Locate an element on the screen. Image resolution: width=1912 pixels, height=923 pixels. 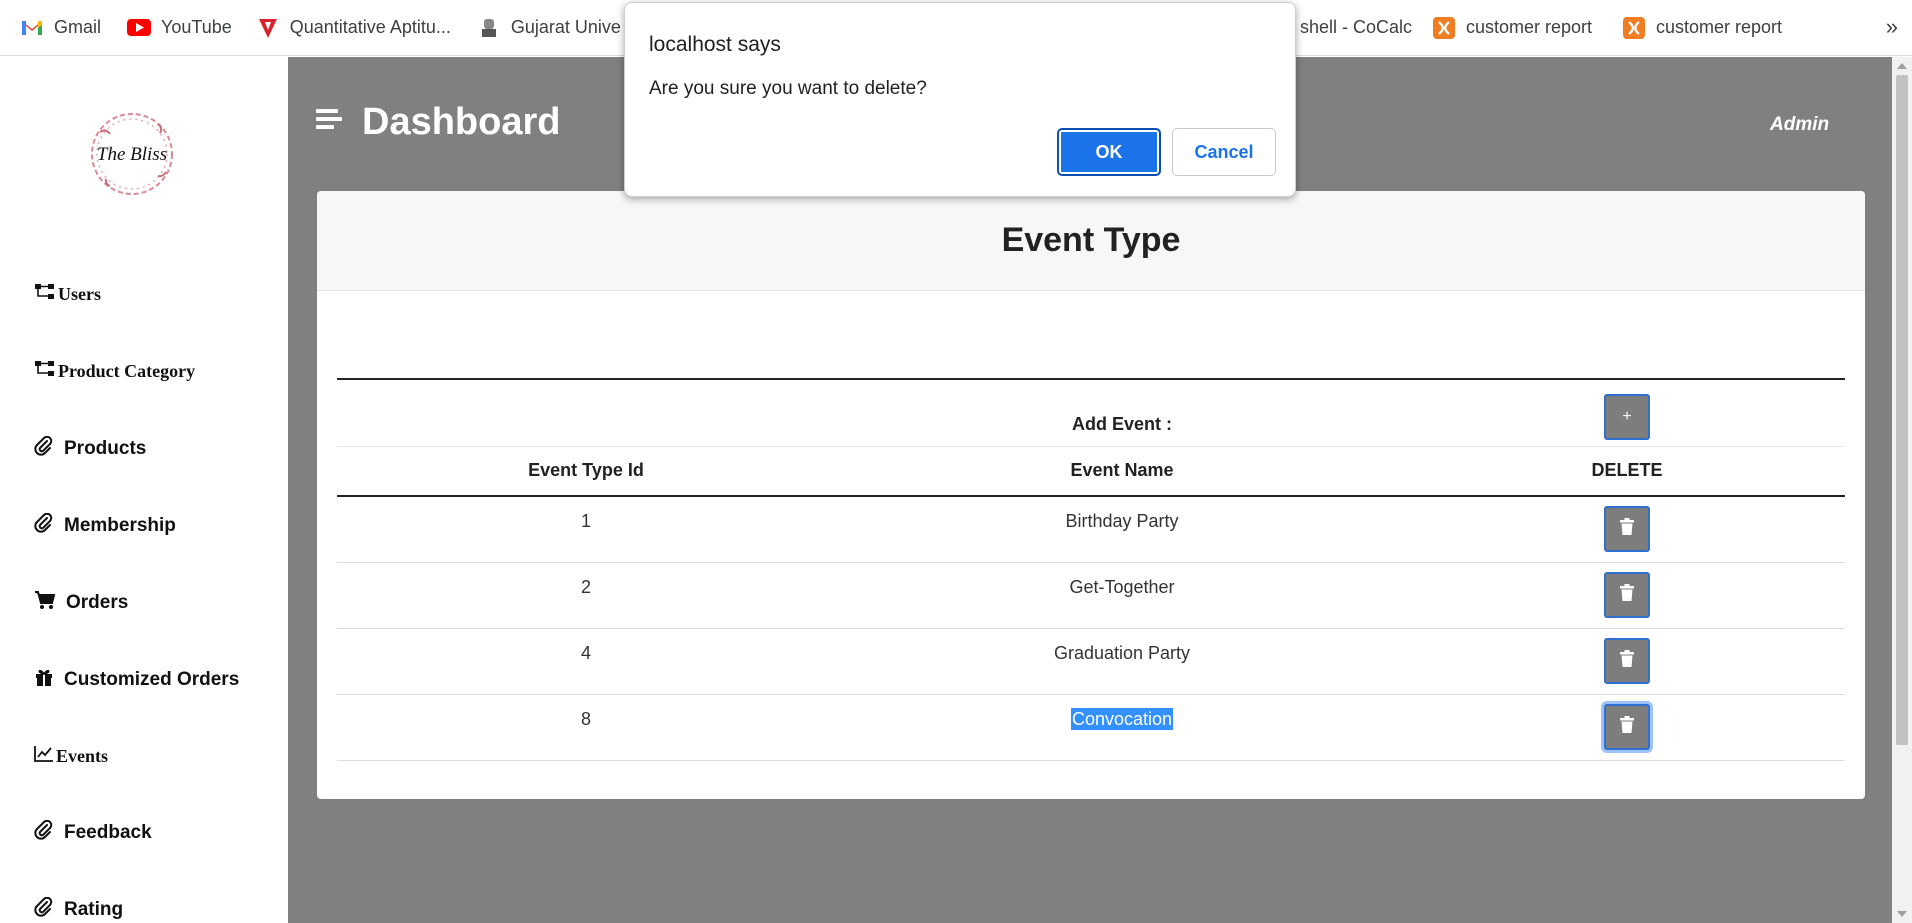
sidebar-item-orders: Orders is located at coordinates (81, 603).